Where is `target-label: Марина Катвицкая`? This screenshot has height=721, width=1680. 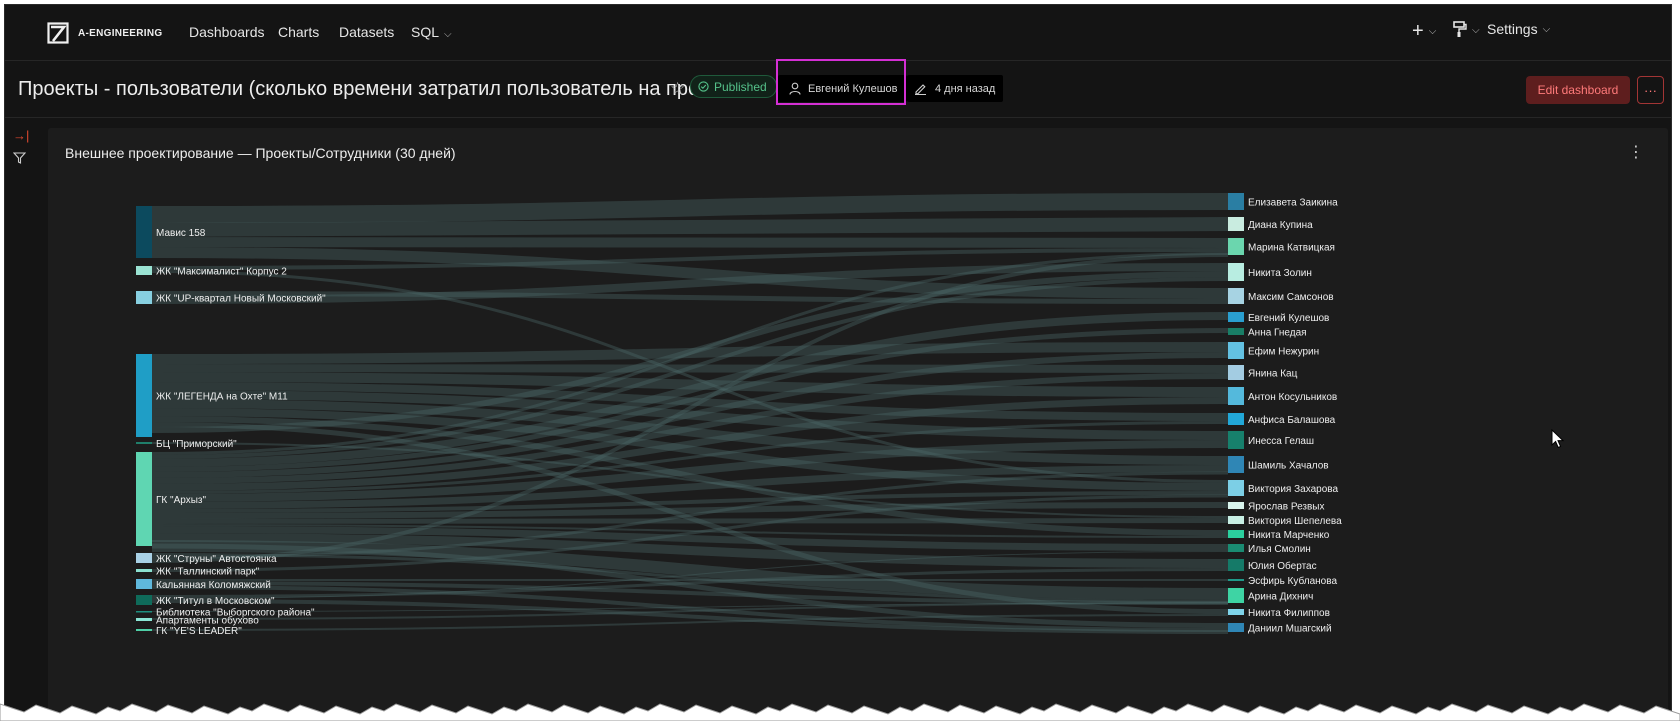
target-label: Марина Катвицкая is located at coordinates (1291, 248).